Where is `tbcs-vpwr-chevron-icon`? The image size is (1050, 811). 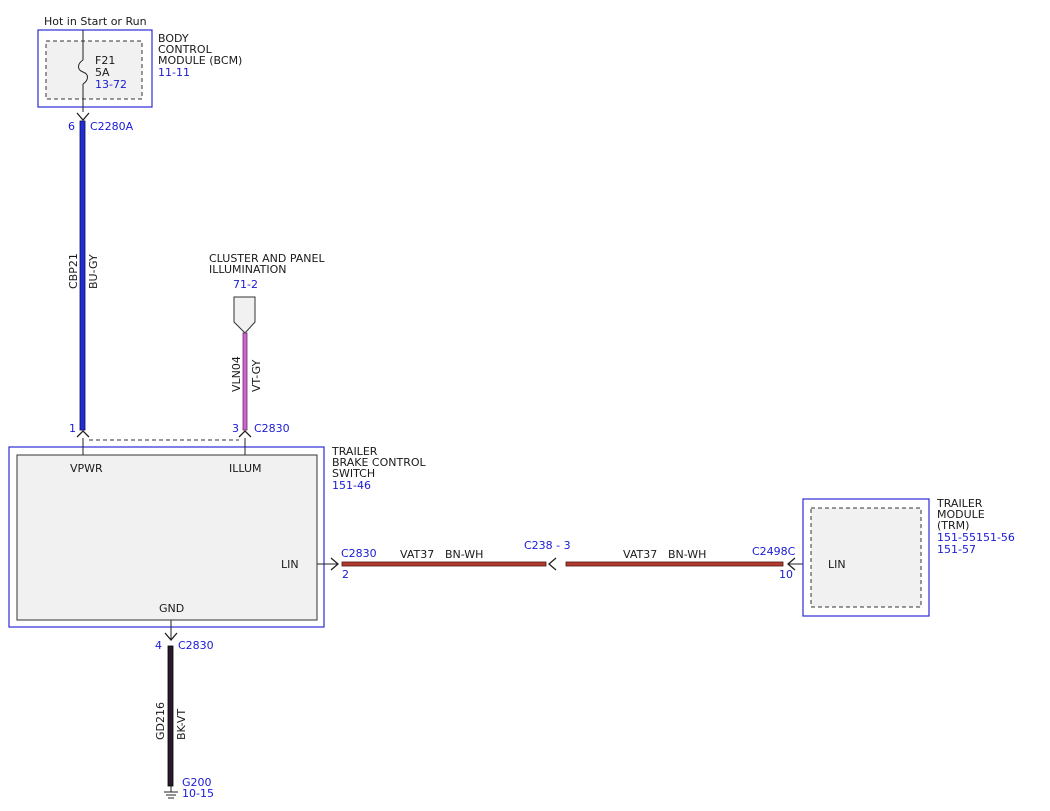 tbcs-vpwr-chevron-icon is located at coordinates (83, 434).